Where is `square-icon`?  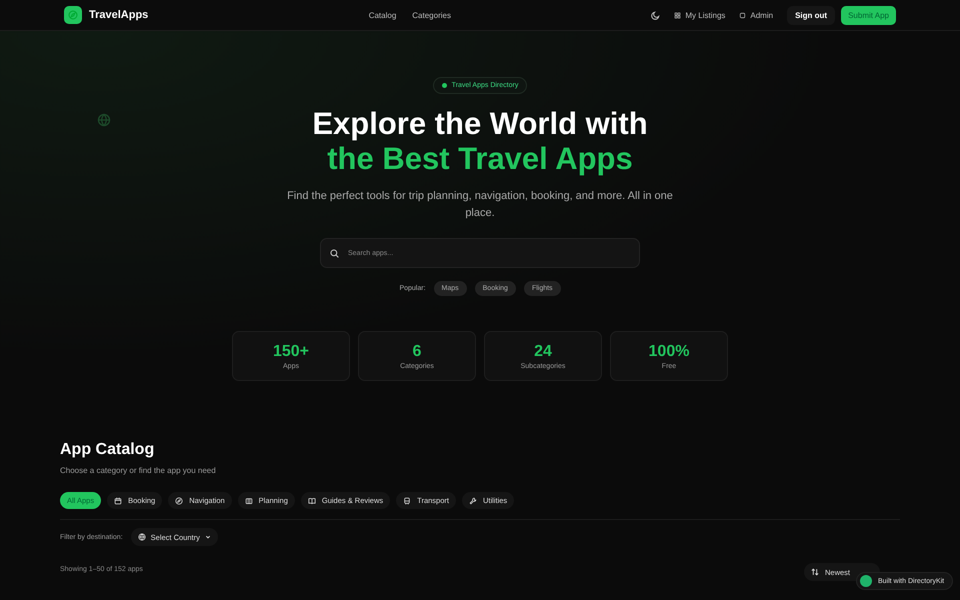 square-icon is located at coordinates (742, 15).